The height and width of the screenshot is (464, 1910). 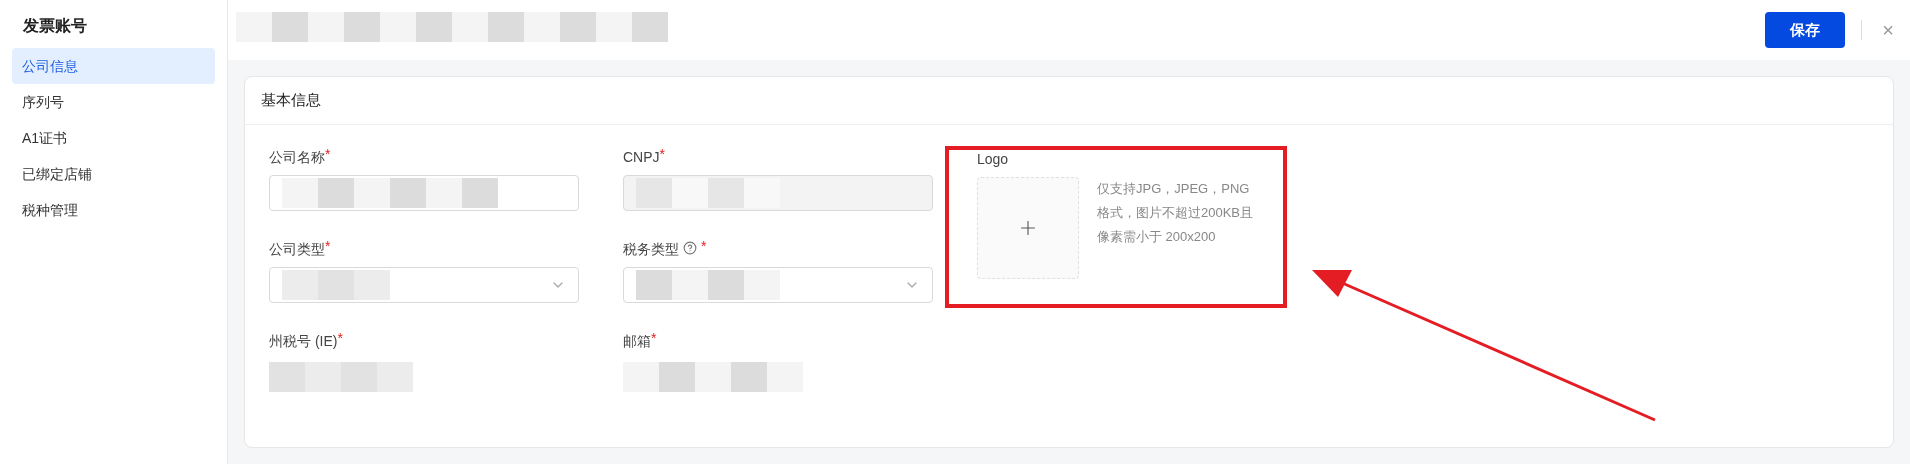 I want to click on sidebar-title: 发票账号, so click(x=55, y=26).